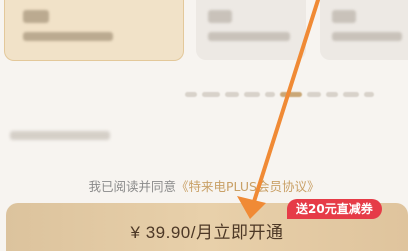 Image resolution: width=408 pixels, height=251 pixels. What do you see at coordinates (132, 186) in the screenshot?
I see `agreement-prefix: 我已阅读并同意` at bounding box center [132, 186].